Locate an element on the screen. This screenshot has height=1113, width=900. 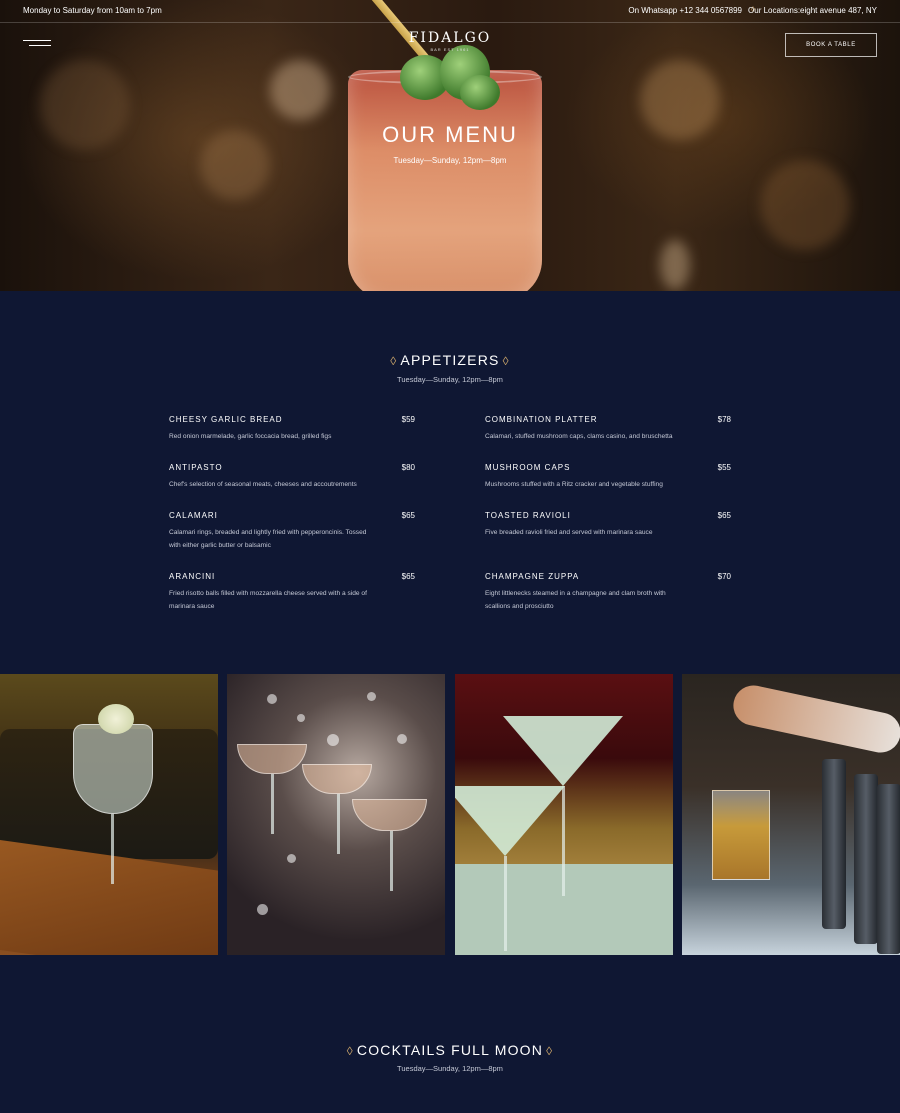
menu-item-price: $59 is located at coordinates (408, 419).